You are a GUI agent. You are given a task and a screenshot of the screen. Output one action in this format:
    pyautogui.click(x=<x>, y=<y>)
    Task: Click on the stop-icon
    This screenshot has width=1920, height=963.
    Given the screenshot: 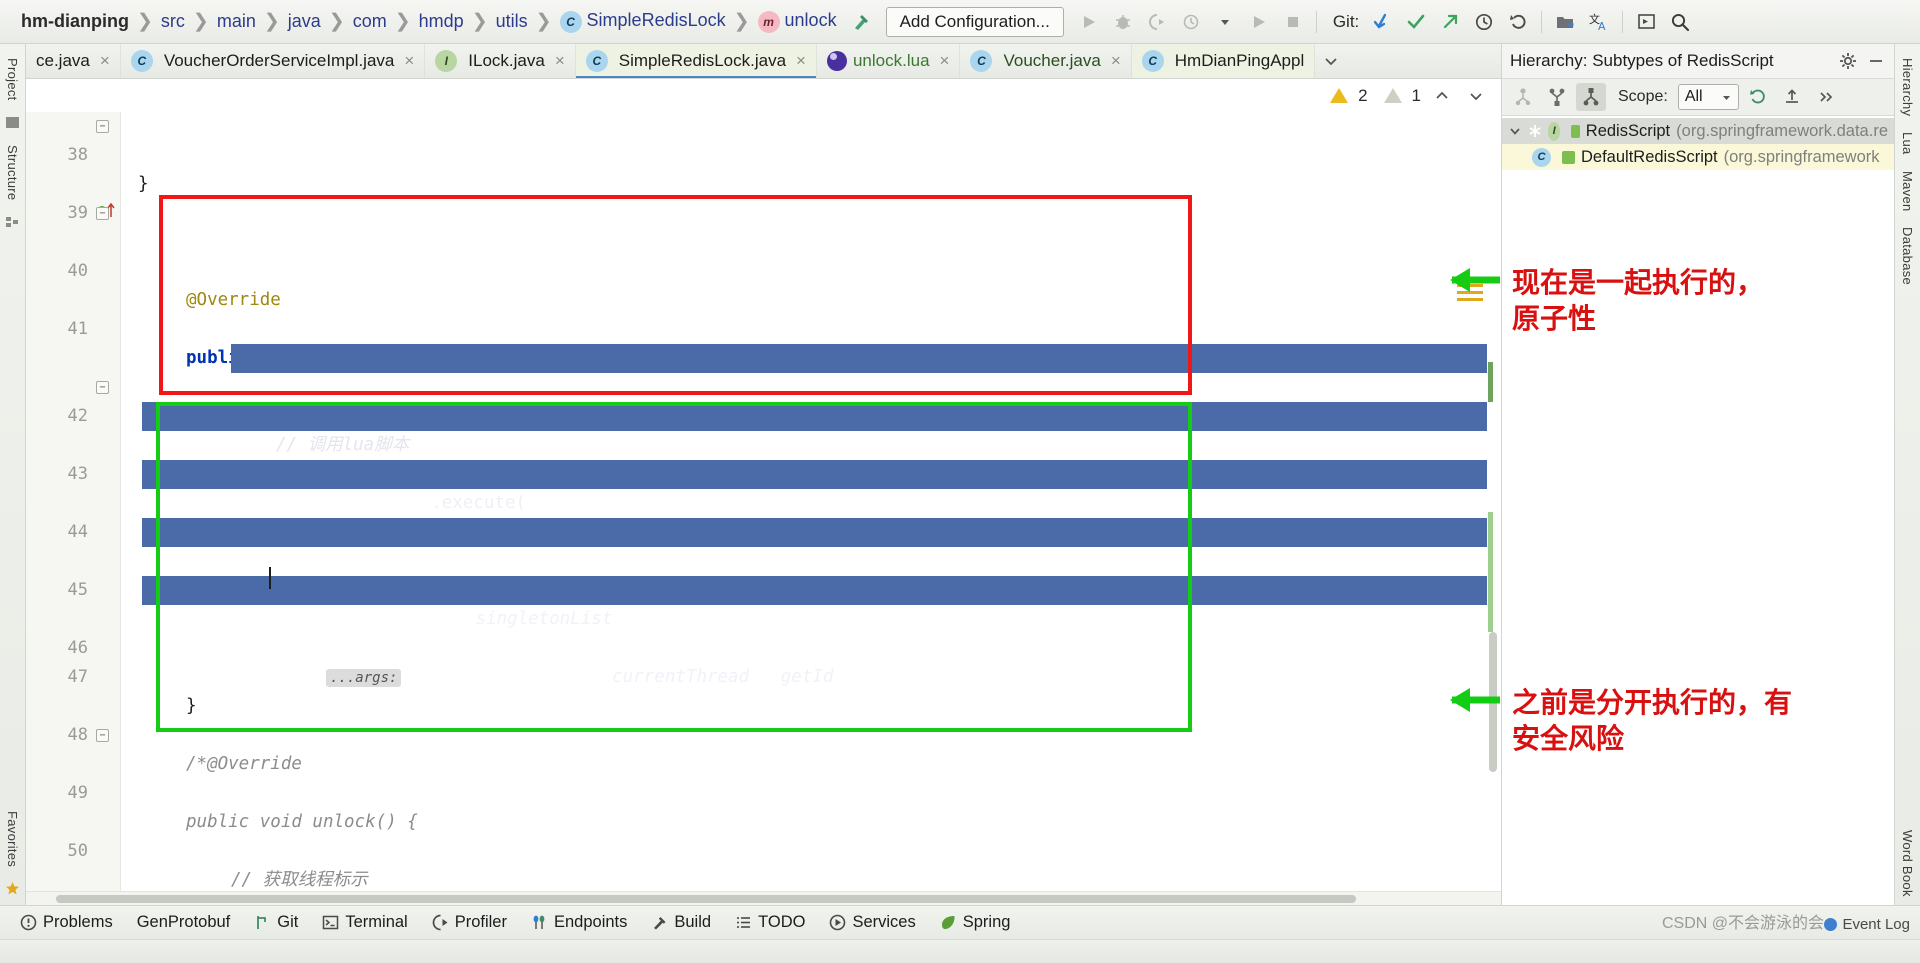 What is the action you would take?
    pyautogui.click(x=1293, y=22)
    